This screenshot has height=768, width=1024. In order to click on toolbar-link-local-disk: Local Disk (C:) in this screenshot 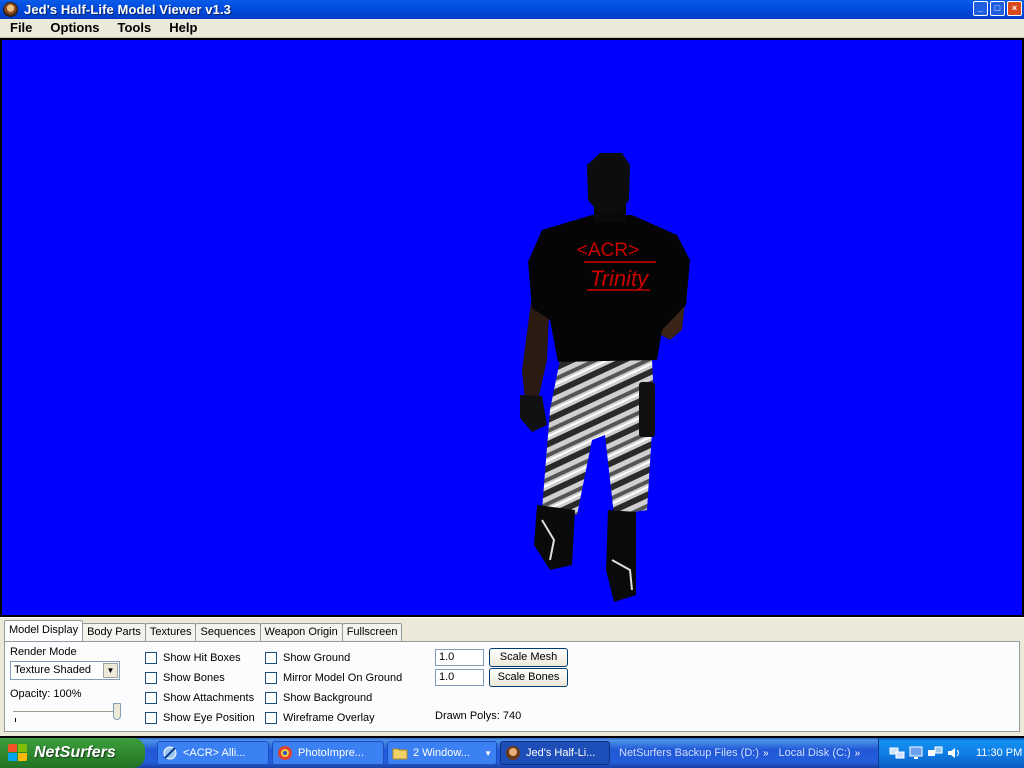, I will do `click(815, 753)`.